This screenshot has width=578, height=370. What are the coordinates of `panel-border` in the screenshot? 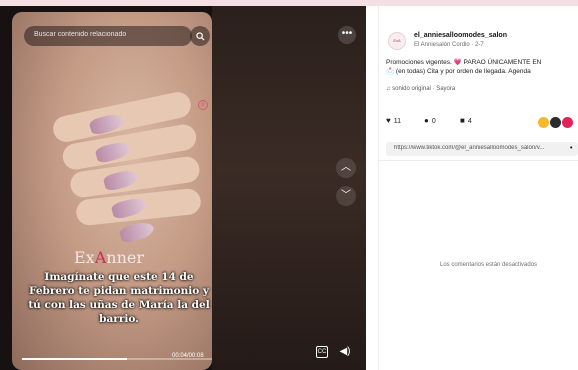 It's located at (378, 188).